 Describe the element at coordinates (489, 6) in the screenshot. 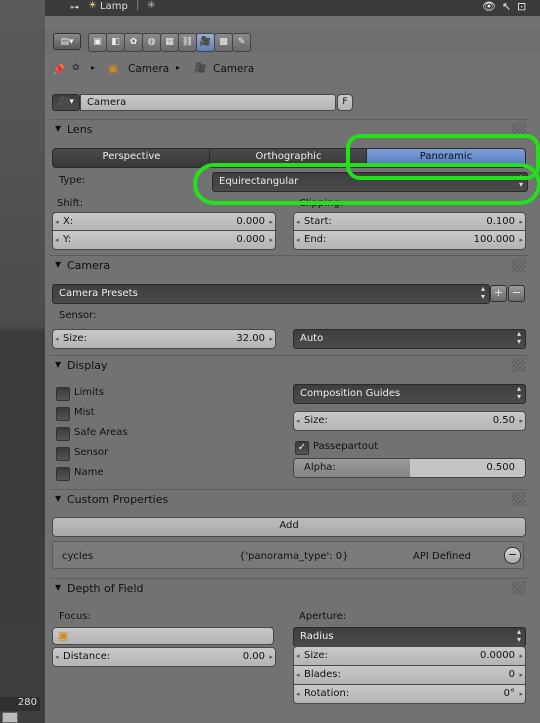

I see `eye-icon: 👁` at that location.